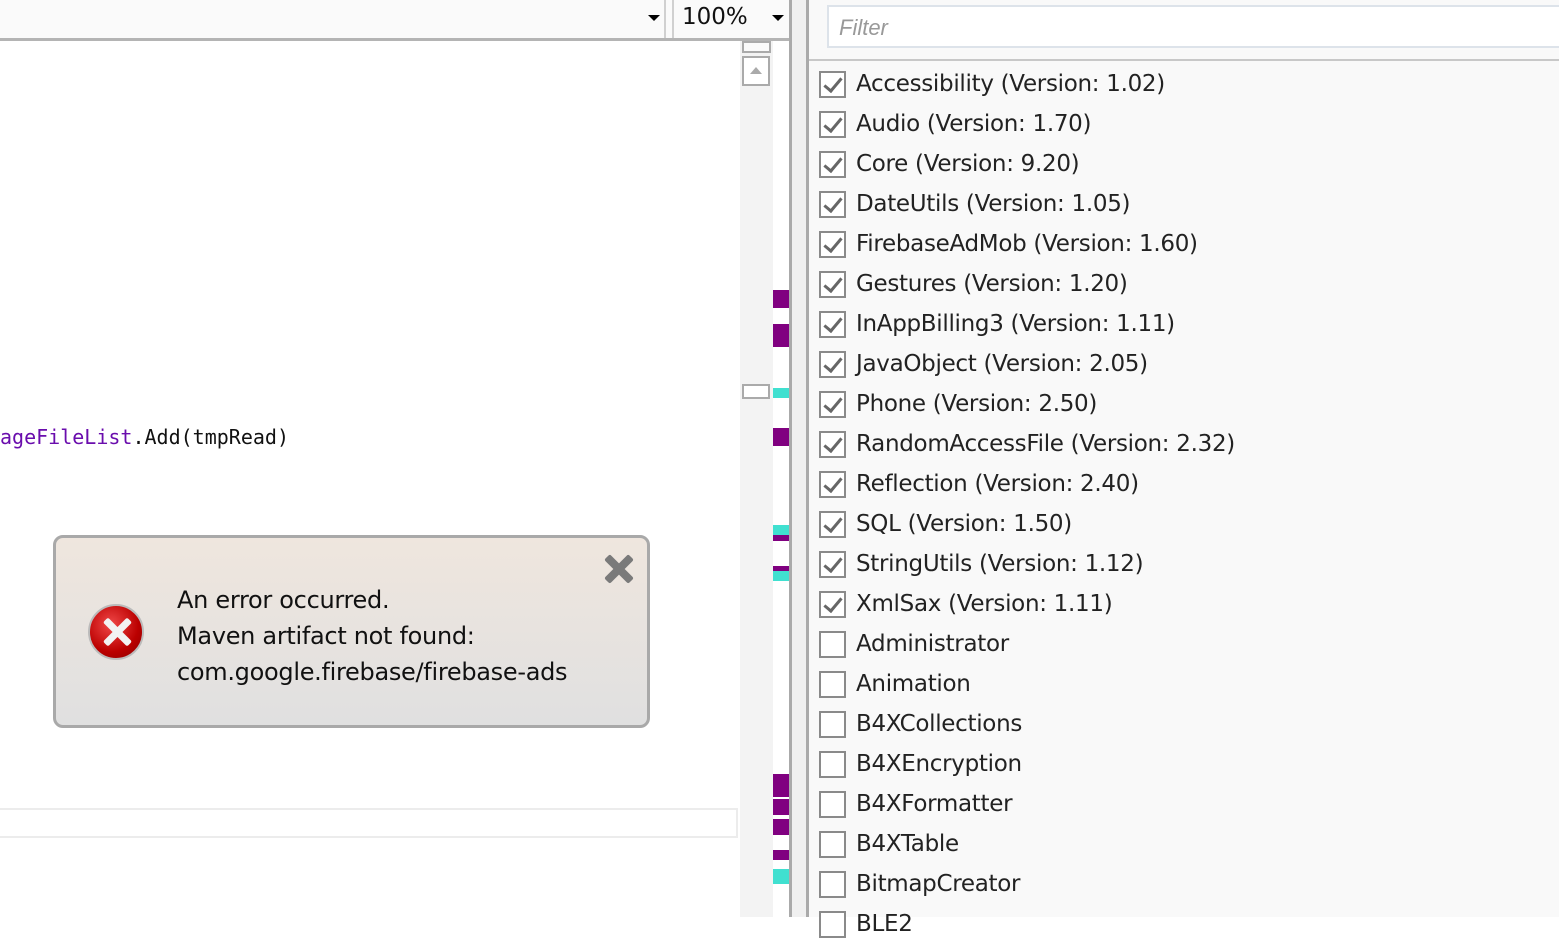  What do you see at coordinates (1045, 444) in the screenshot?
I see `library-label: RandomAccessFile (Version: 2.32)` at bounding box center [1045, 444].